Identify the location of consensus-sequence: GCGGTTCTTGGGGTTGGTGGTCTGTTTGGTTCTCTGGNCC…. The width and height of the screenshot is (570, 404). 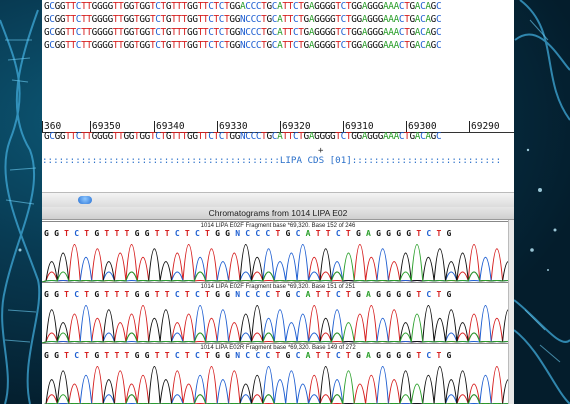
(243, 136).